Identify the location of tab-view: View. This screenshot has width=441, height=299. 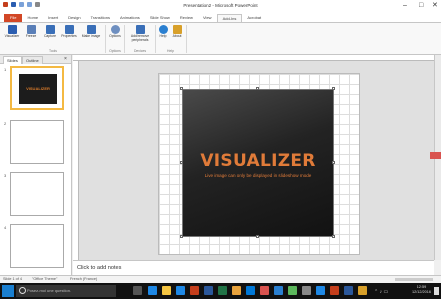
(207, 18).